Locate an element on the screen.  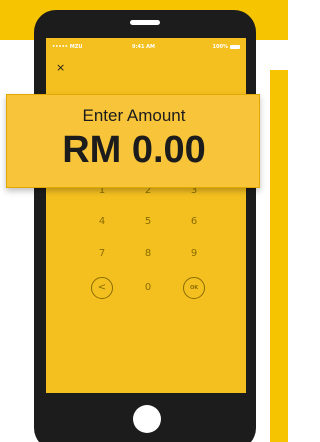
ok-button: OK is located at coordinates (194, 288).